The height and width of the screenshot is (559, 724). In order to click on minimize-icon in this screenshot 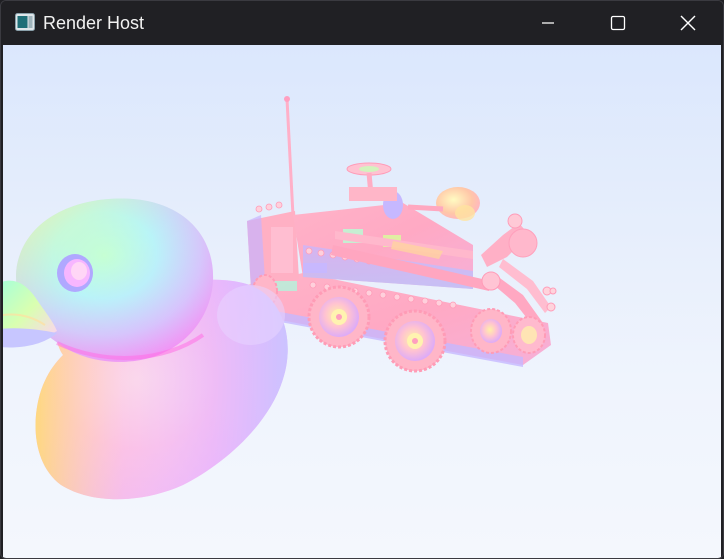, I will do `click(548, 23)`.